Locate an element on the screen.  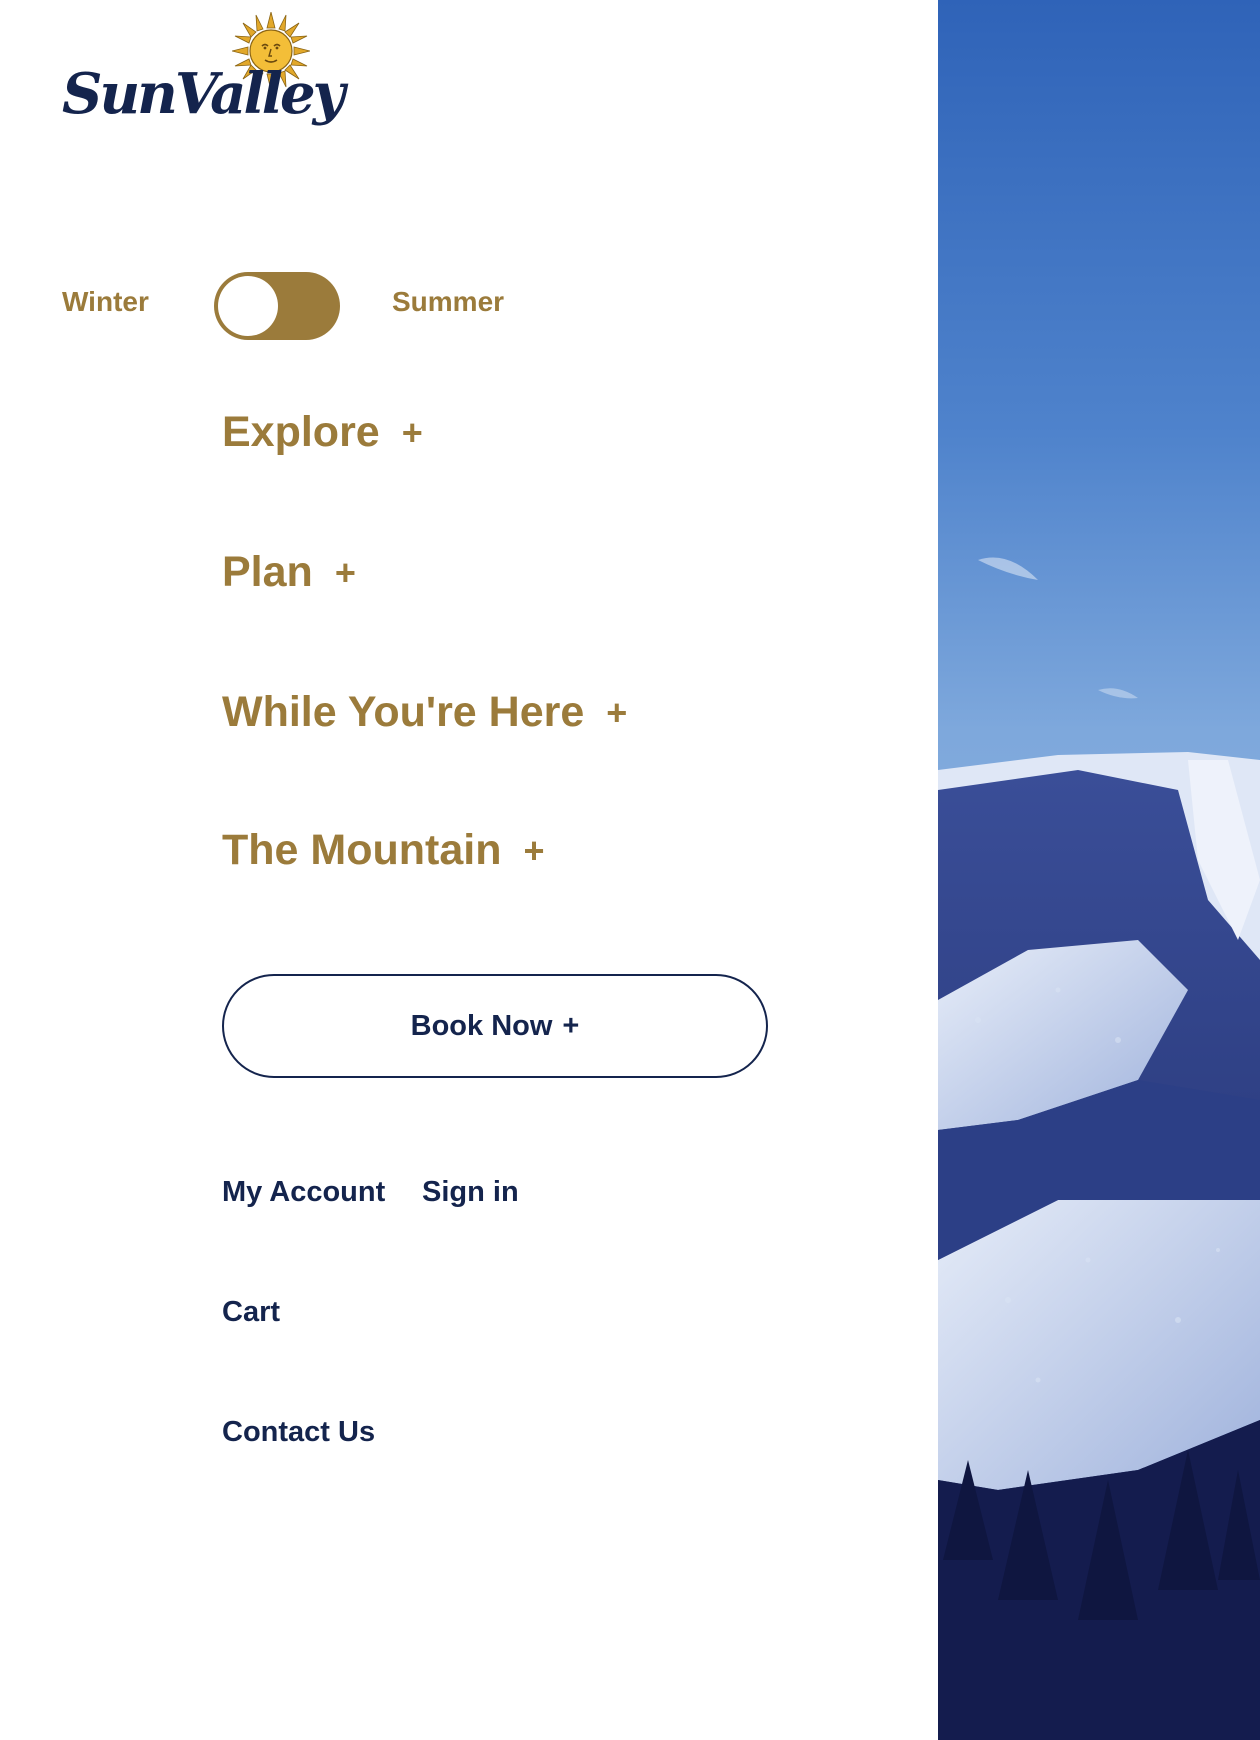
season-toggle-switch is located at coordinates (277, 306).